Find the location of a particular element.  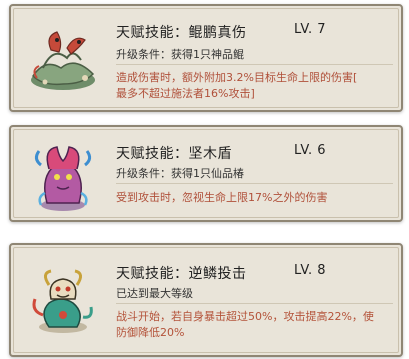

talent-description: 受到攻击时，忽视生命上限17%之外的伤害 is located at coordinates (221, 198).